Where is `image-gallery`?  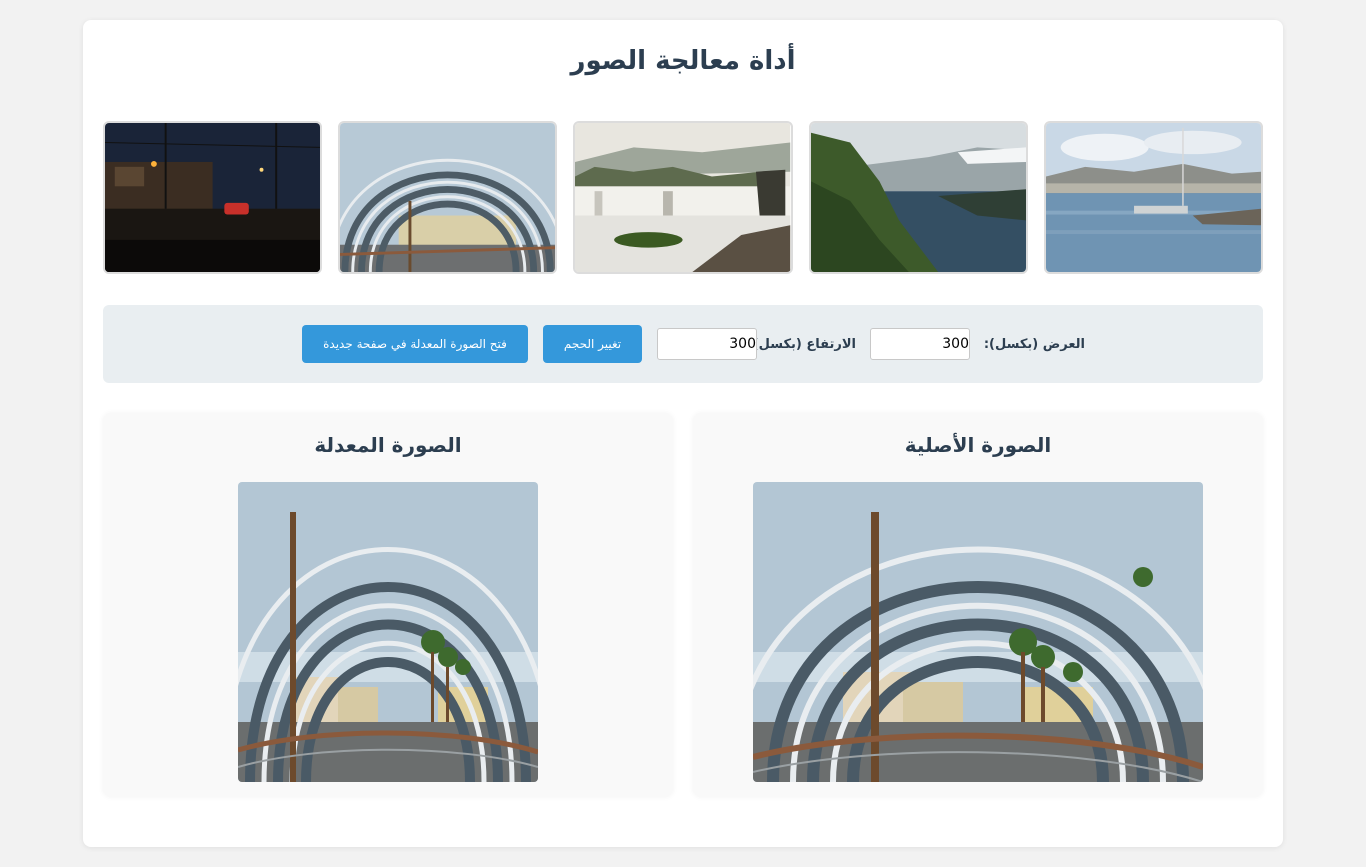
image-gallery is located at coordinates (682, 197).